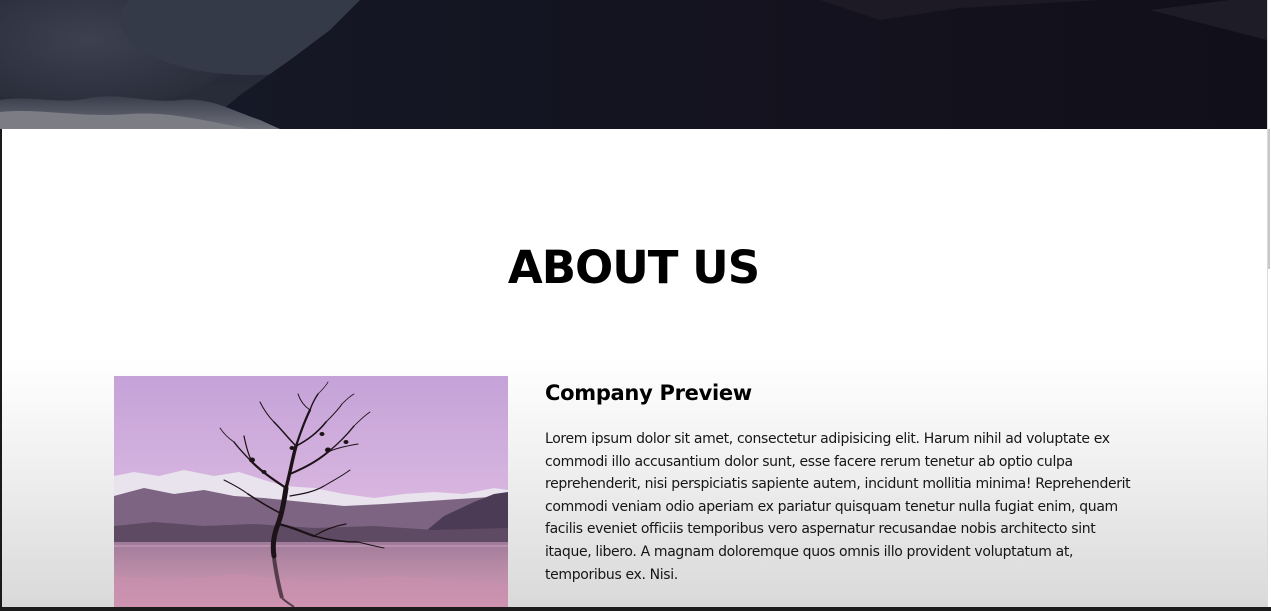 This screenshot has height=611, width=1271. What do you see at coordinates (1, 370) in the screenshot?
I see `left-edge-border` at bounding box center [1, 370].